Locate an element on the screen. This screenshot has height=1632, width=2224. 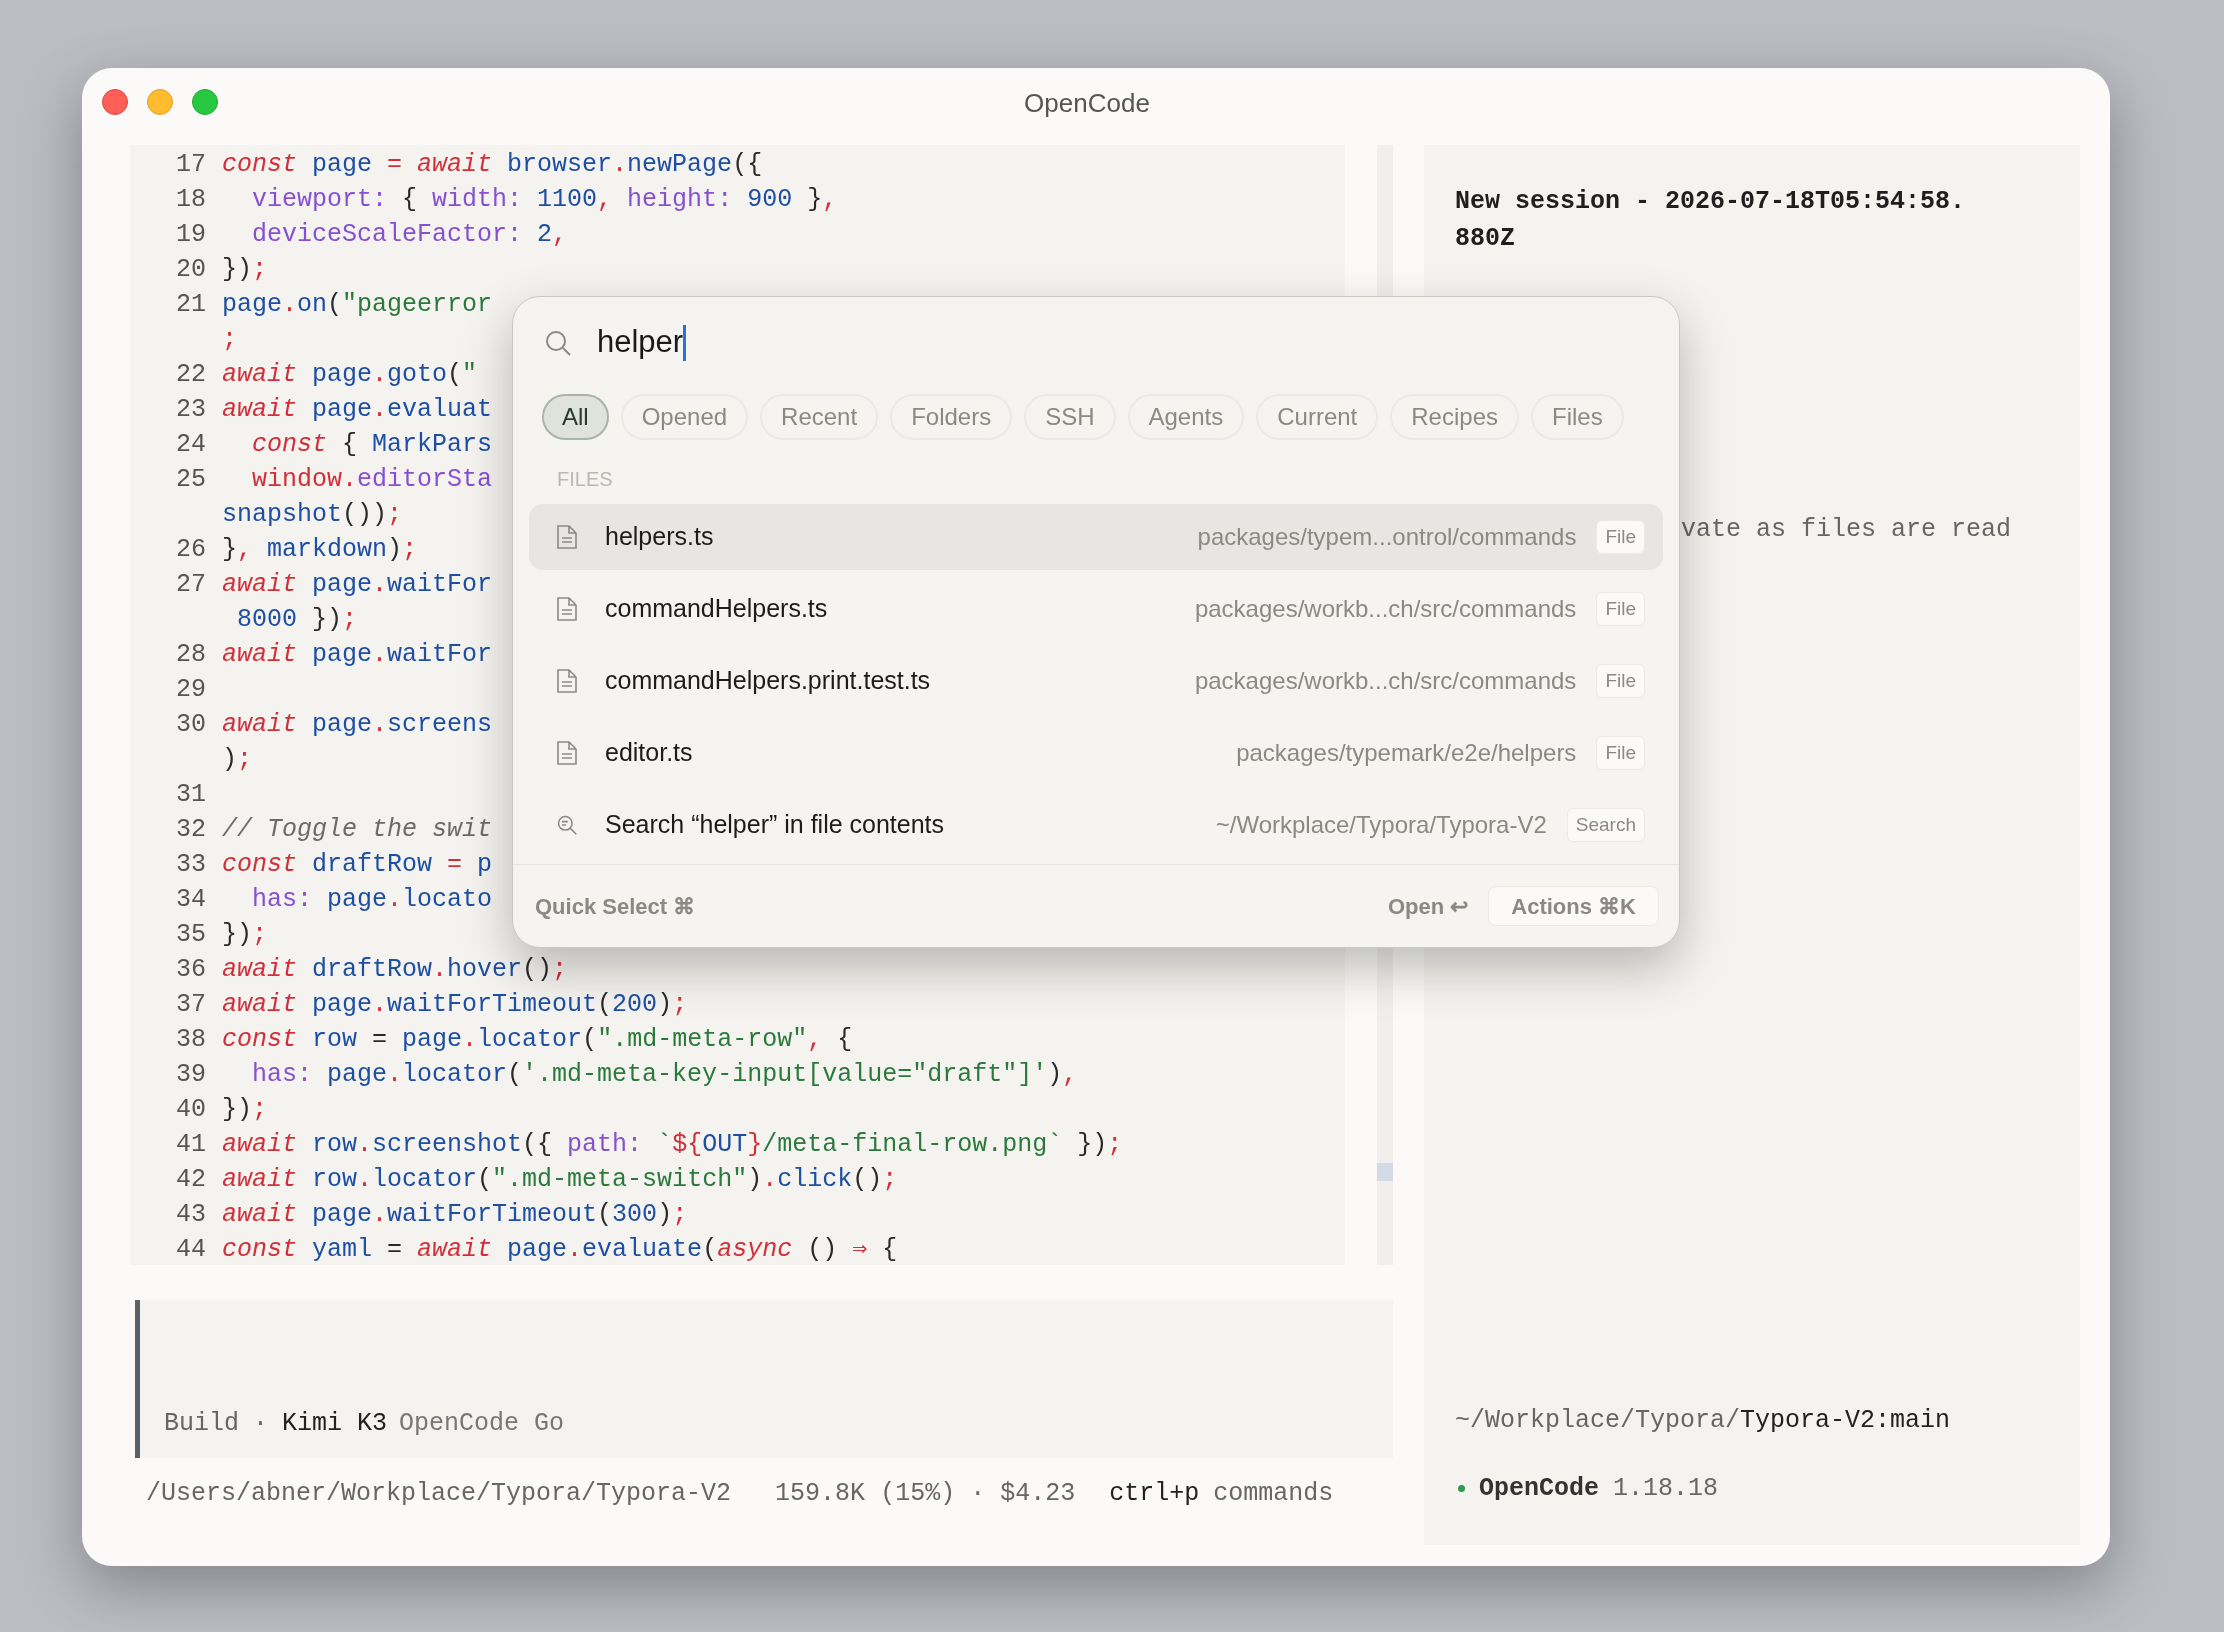
line-number: 33 is located at coordinates (191, 864).